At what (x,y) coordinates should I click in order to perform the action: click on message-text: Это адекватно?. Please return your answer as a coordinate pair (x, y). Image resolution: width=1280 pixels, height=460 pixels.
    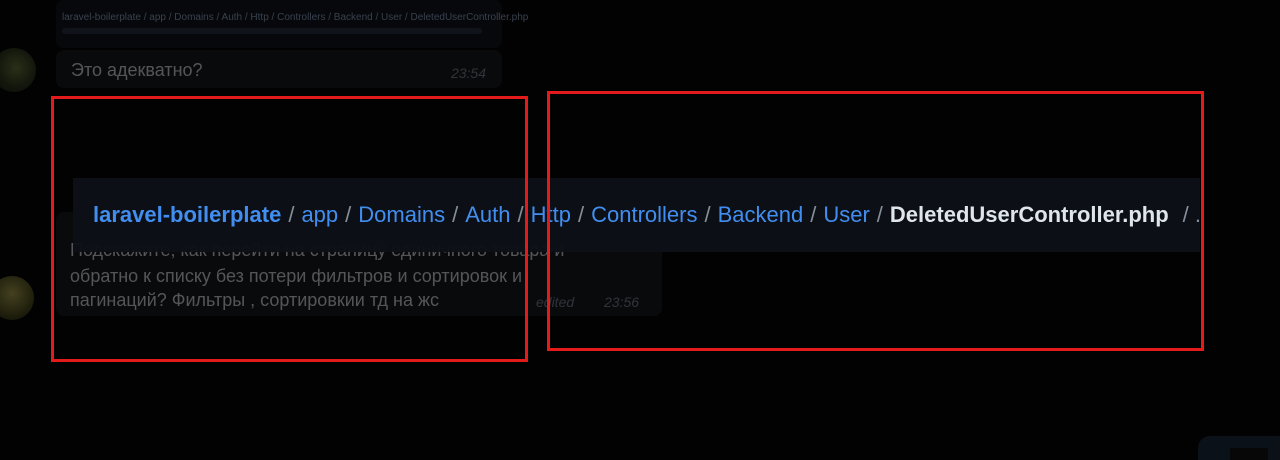
    Looking at the image, I should click on (137, 70).